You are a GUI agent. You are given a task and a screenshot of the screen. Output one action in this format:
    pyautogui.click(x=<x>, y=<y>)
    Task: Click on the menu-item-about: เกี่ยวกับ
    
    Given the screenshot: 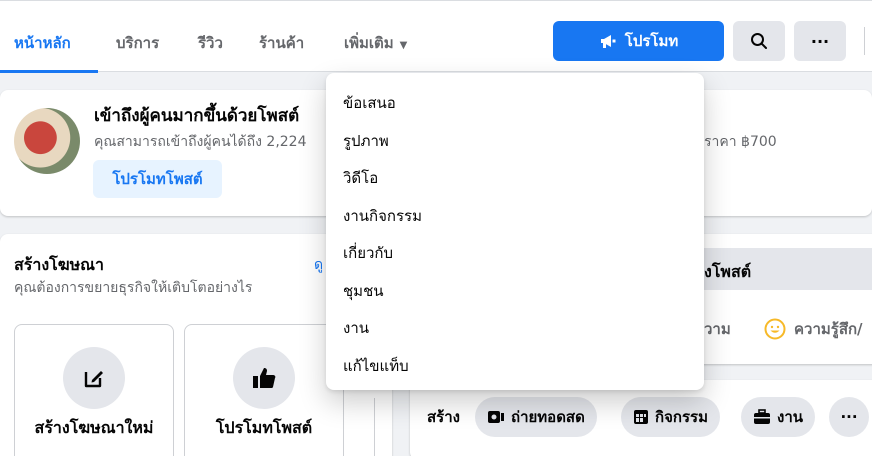 What is the action you would take?
    pyautogui.click(x=368, y=253)
    